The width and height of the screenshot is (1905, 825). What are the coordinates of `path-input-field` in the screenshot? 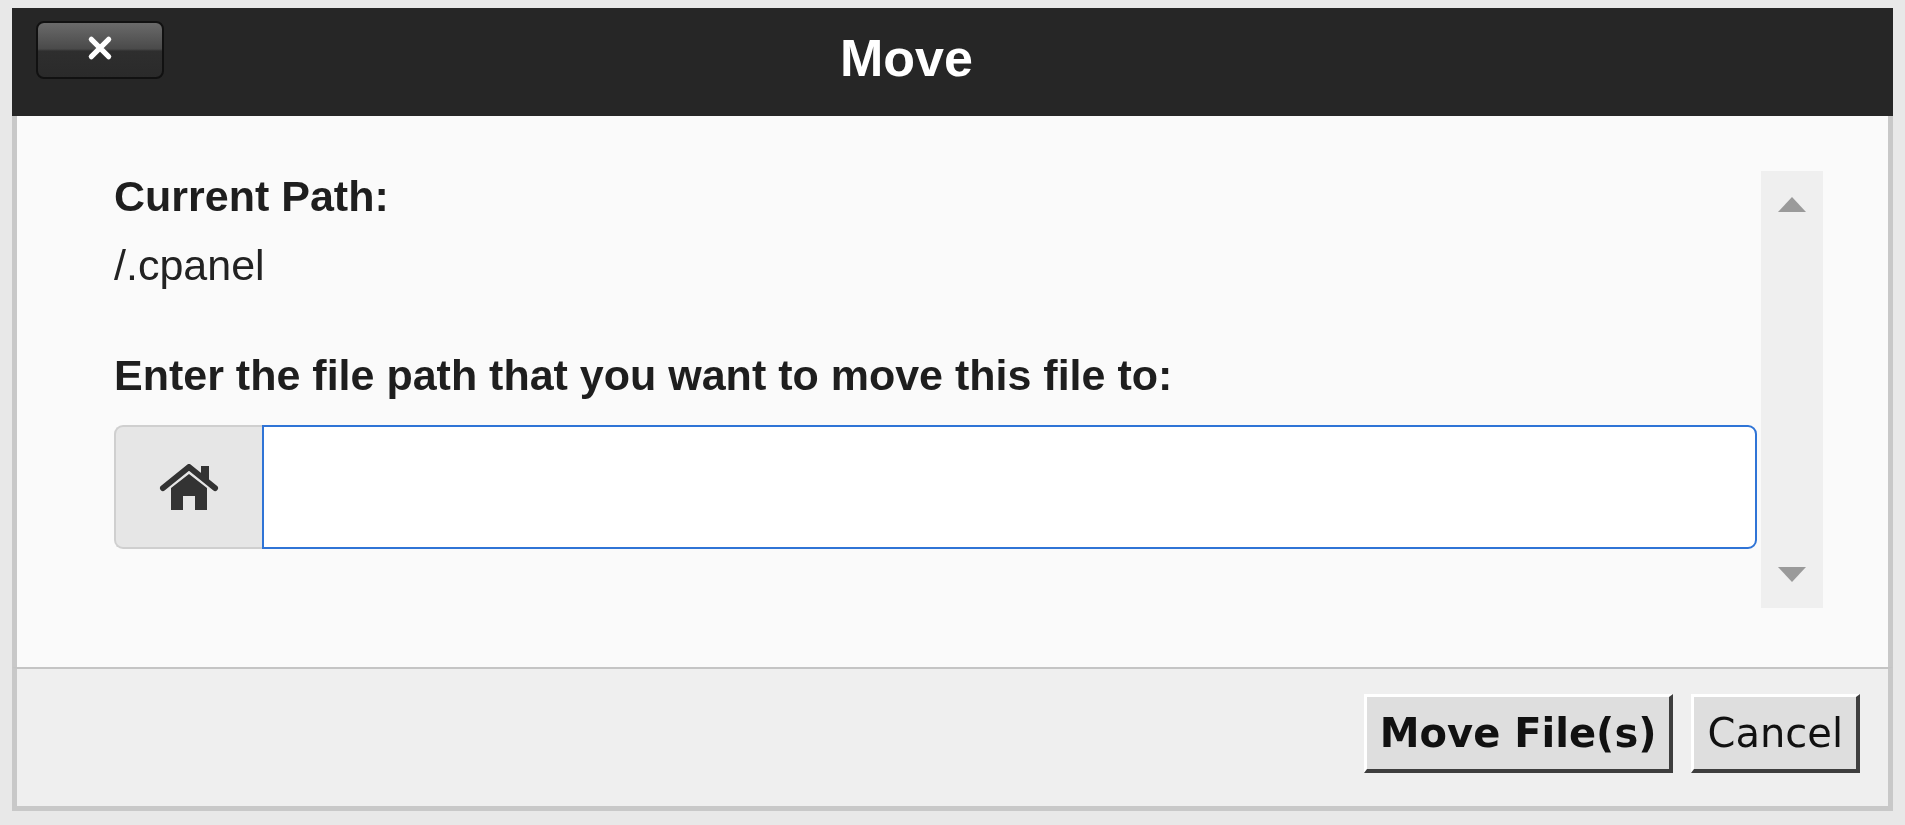 It's located at (1009, 486).